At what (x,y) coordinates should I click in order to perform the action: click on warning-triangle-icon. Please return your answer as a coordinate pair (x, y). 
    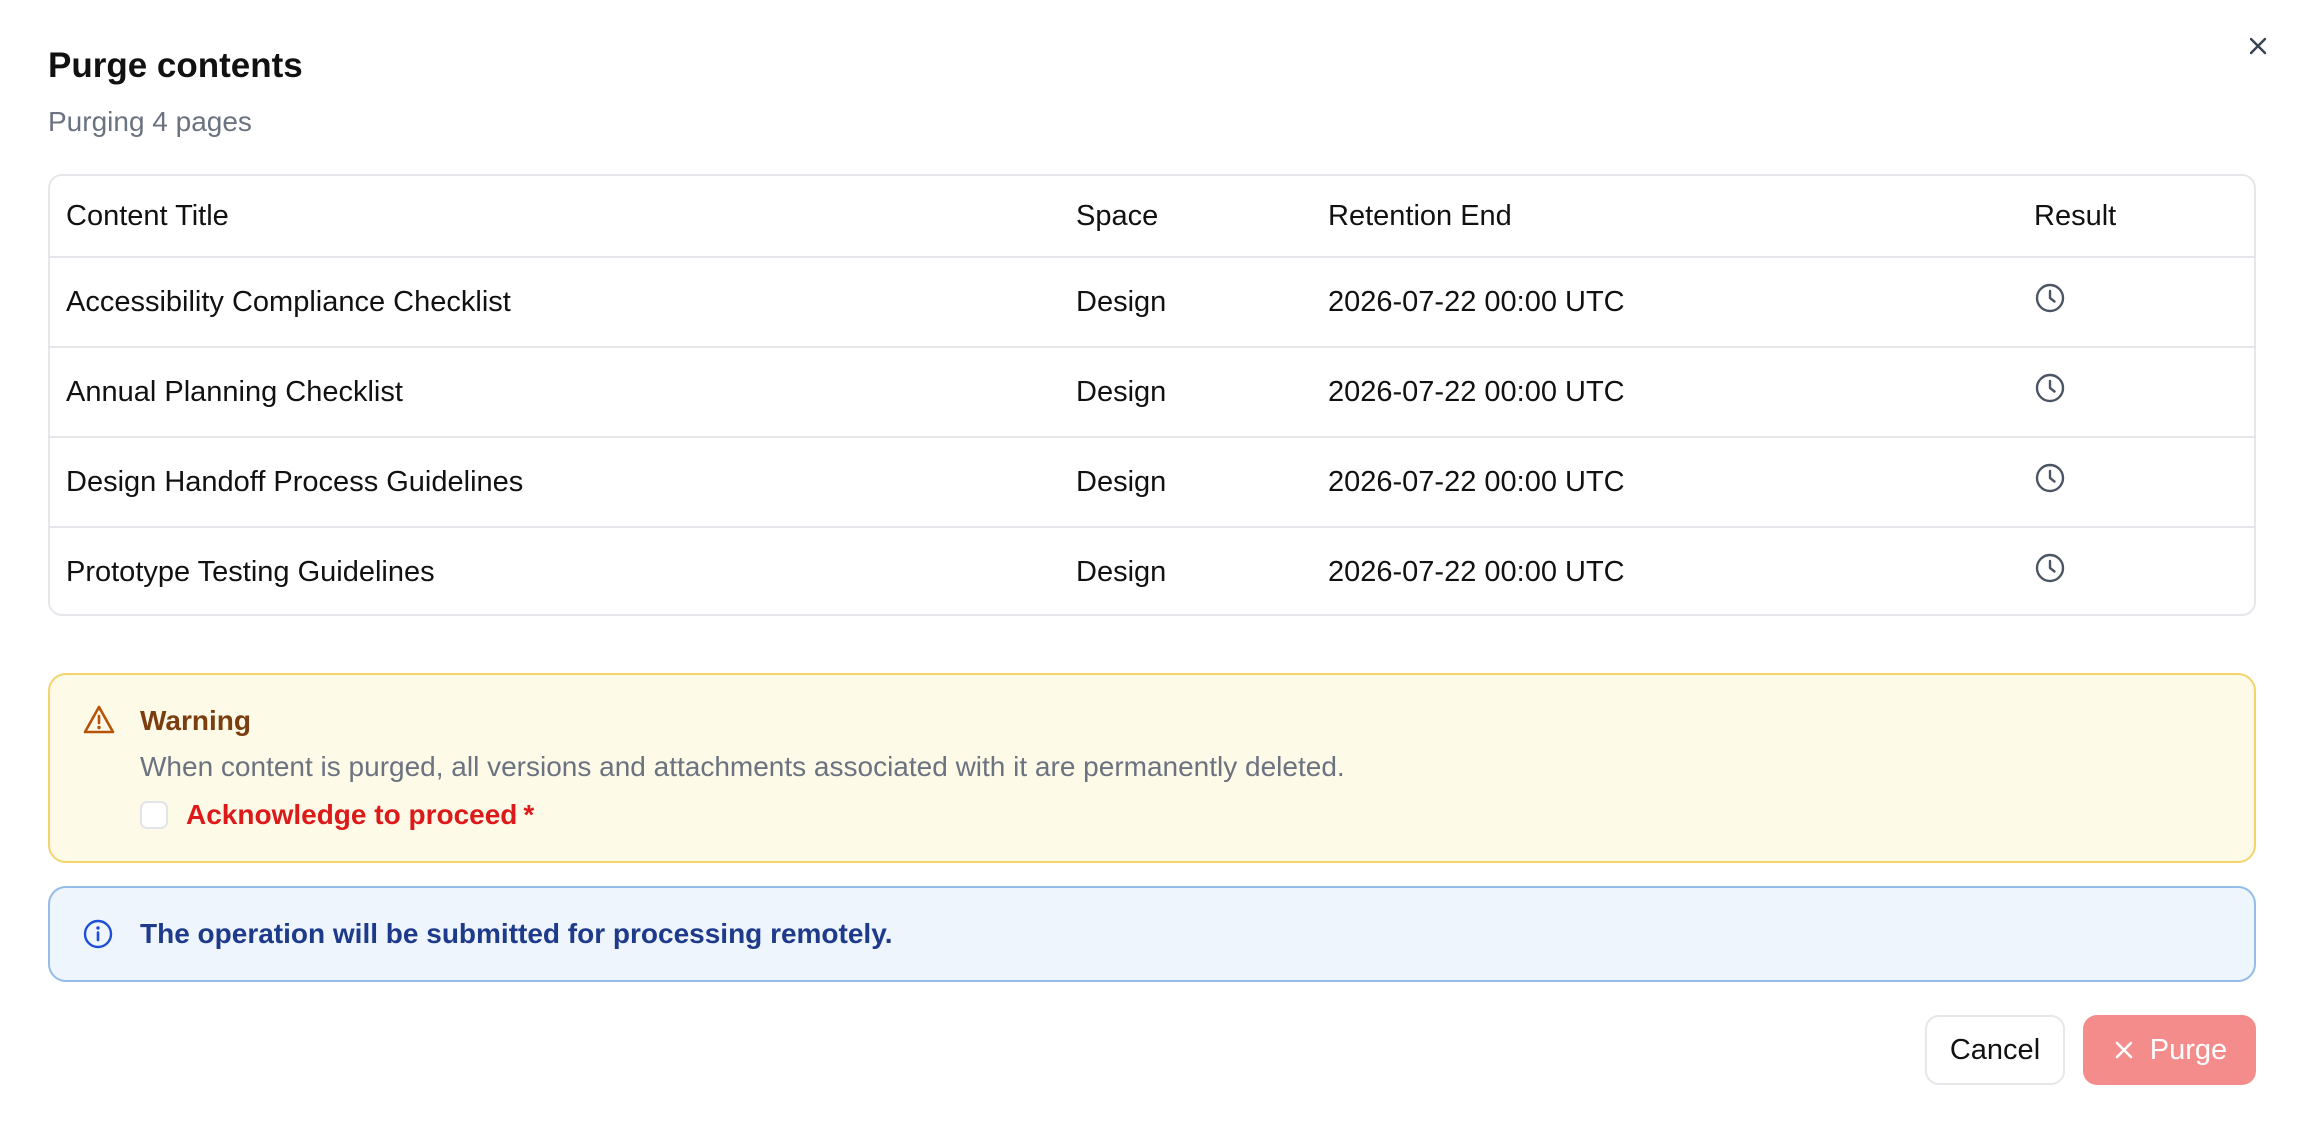
    Looking at the image, I should click on (99, 722).